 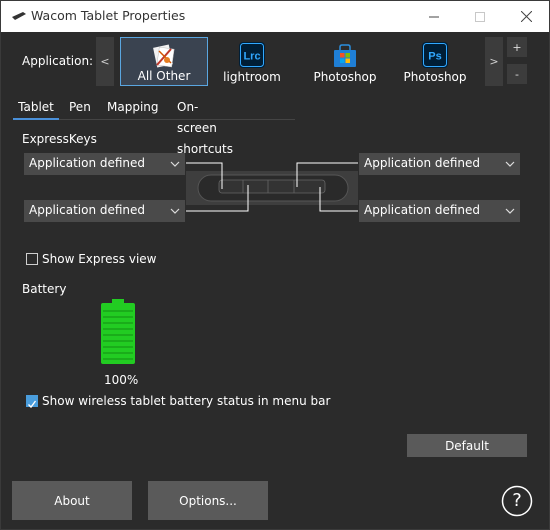 I want to click on battery-label: Battery, so click(x=44, y=289).